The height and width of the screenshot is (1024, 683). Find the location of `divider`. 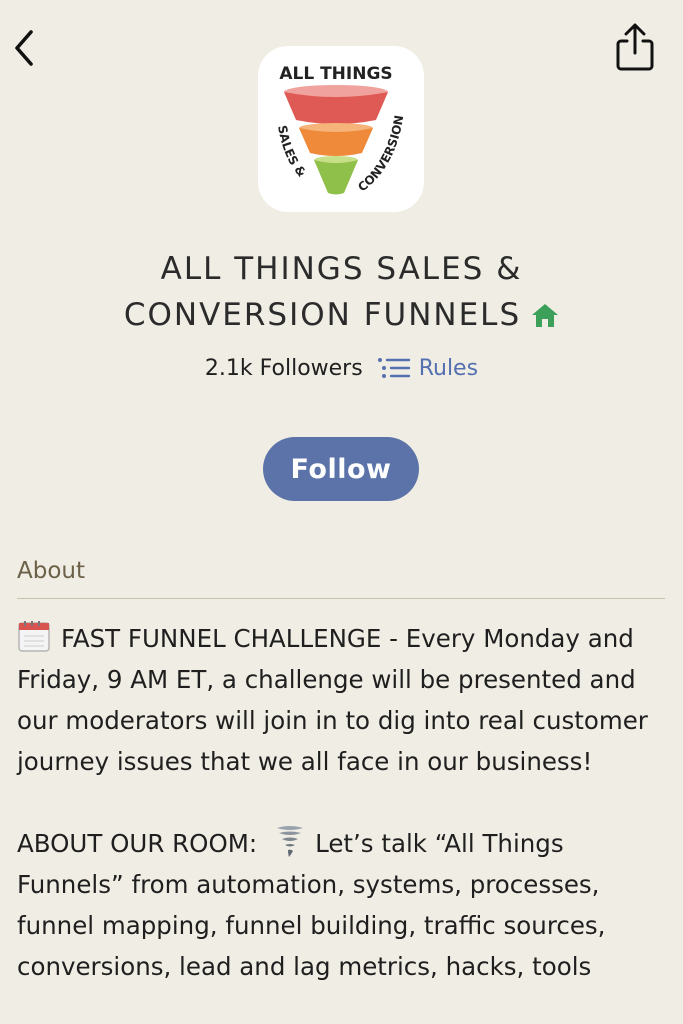

divider is located at coordinates (341, 598).